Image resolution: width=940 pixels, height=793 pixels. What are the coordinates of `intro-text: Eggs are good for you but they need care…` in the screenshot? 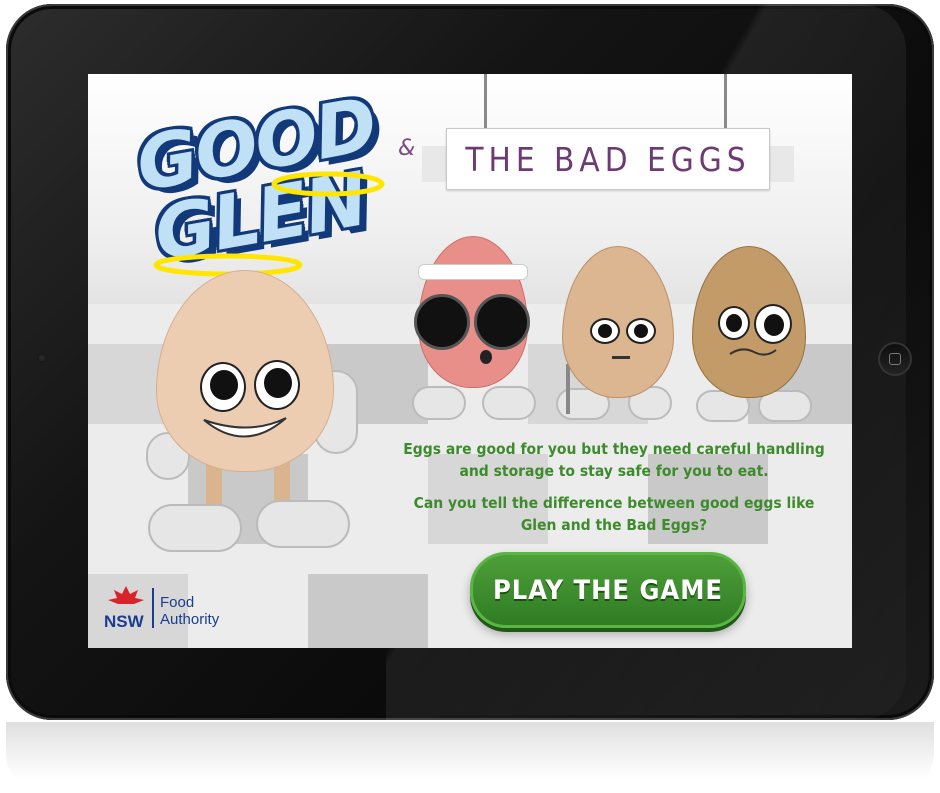 It's located at (614, 460).